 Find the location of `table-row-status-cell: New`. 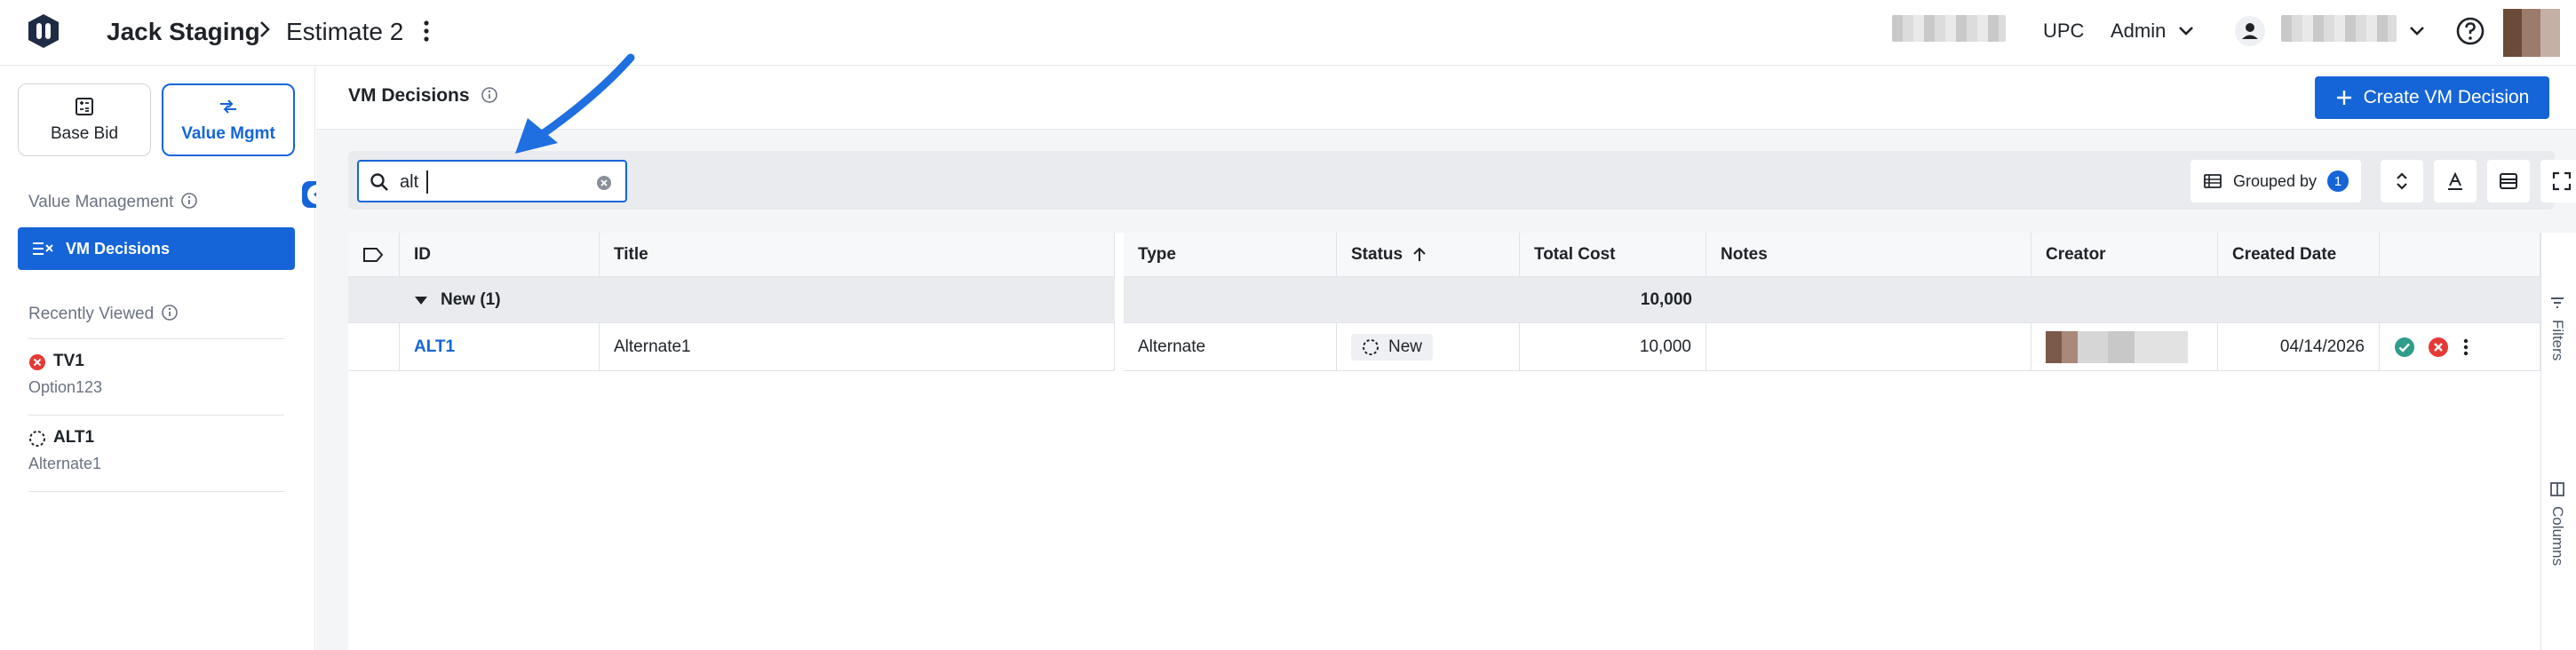

table-row-status-cell: New is located at coordinates (1428, 347).